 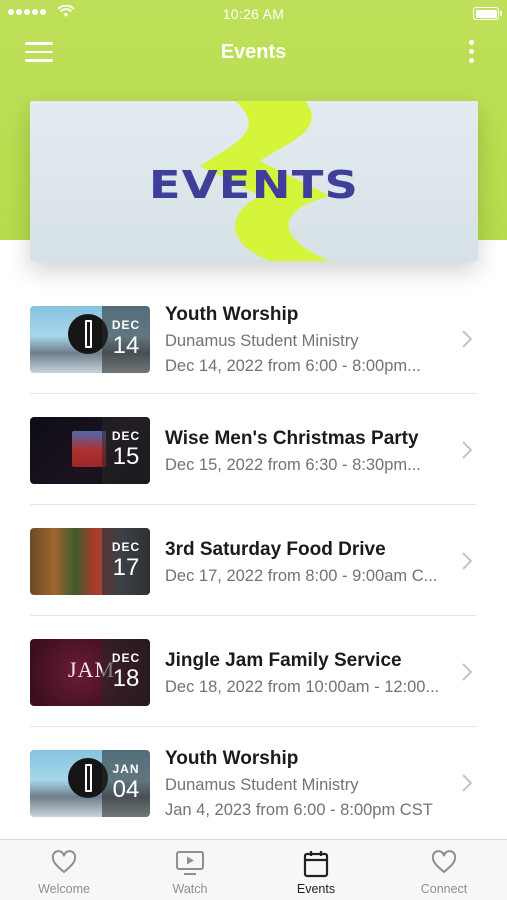 What do you see at coordinates (126, 789) in the screenshot?
I see `date-day: 04` at bounding box center [126, 789].